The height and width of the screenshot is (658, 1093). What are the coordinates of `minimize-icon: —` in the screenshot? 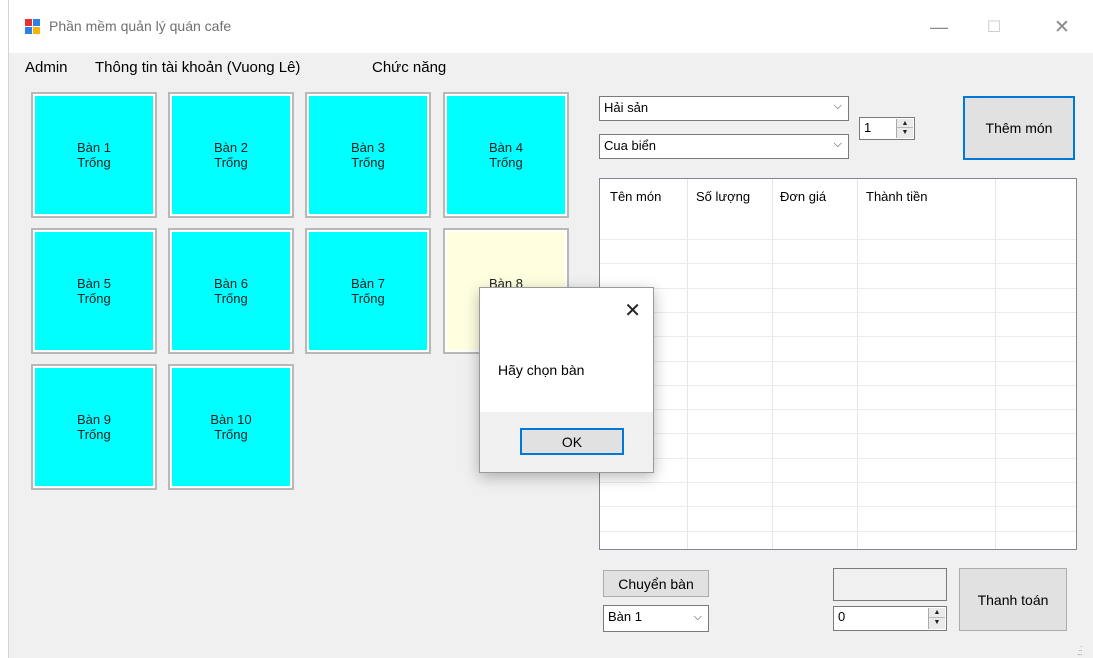 It's located at (939, 26).